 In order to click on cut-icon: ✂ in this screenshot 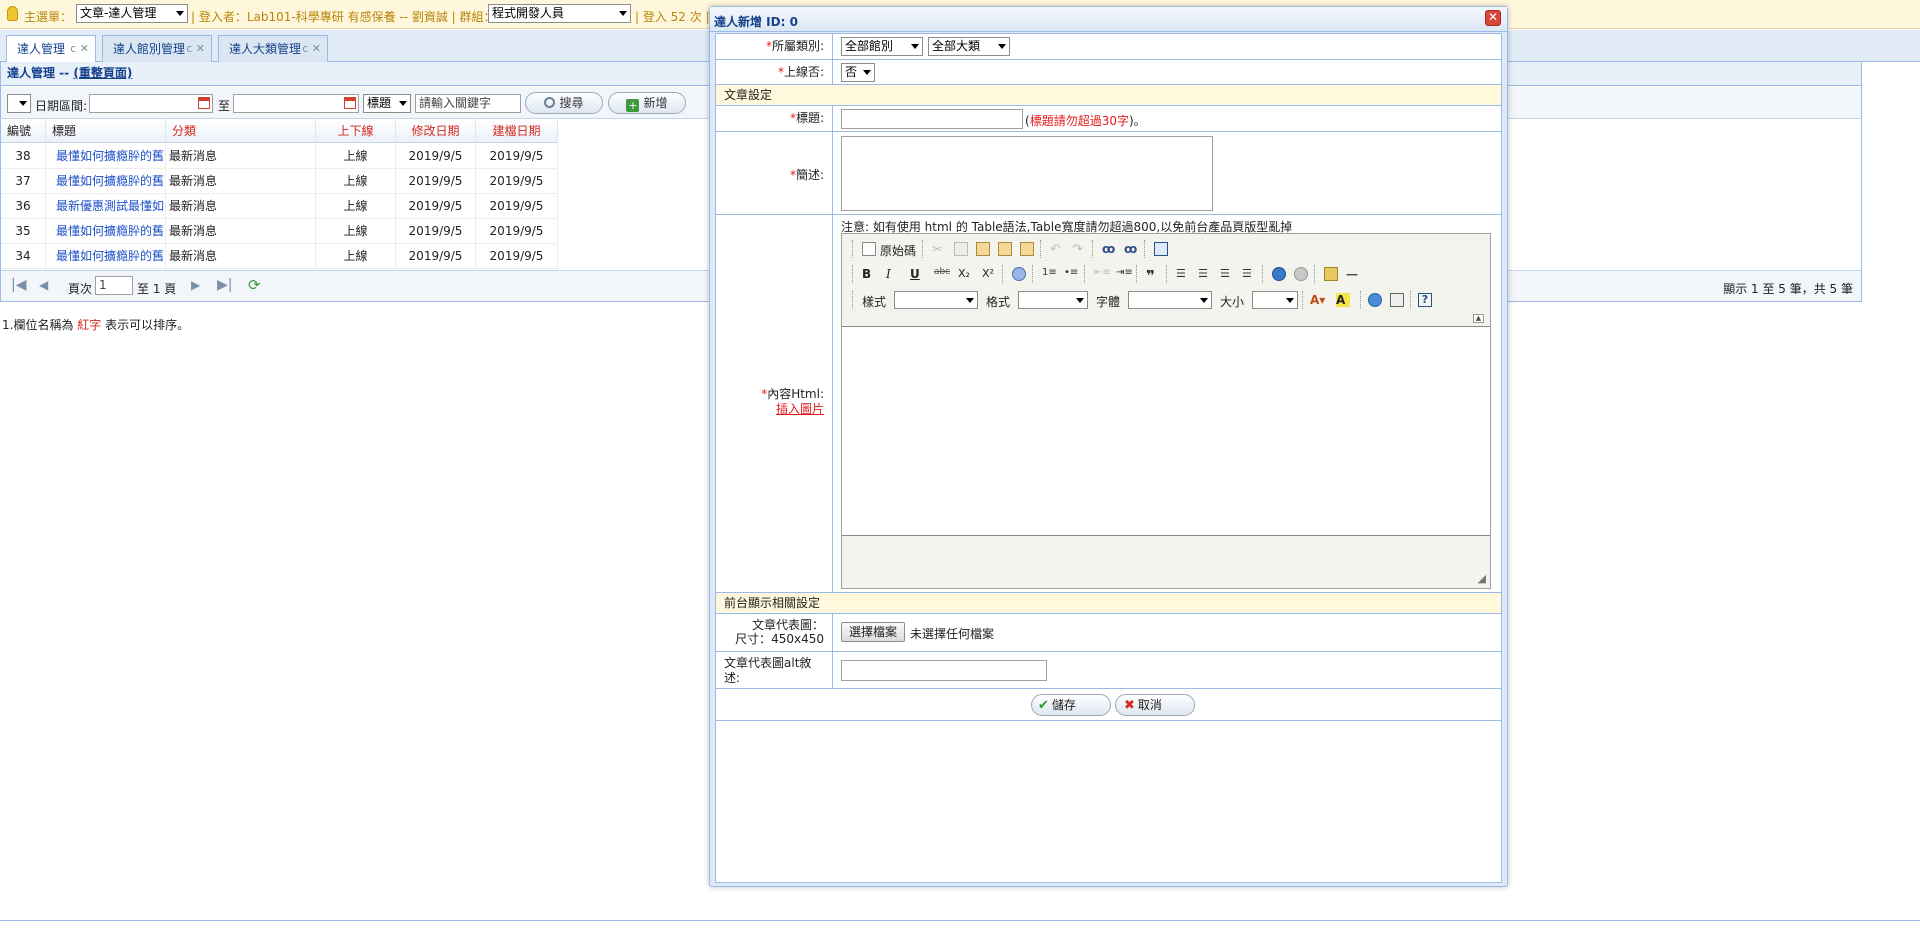, I will do `click(939, 249)`.